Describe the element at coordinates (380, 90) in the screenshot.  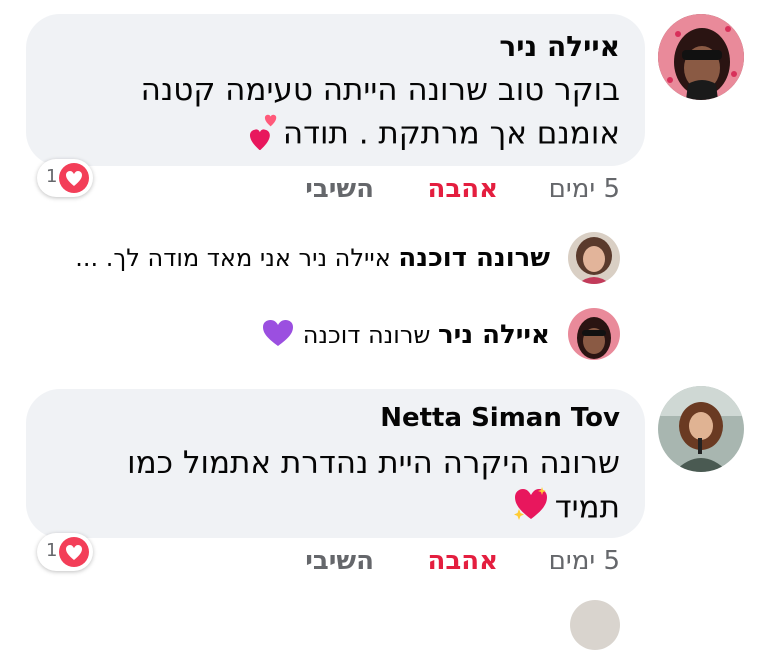
I see `comment-line: בוקר טוב שרונה הייתה טעימה קטנה` at that location.